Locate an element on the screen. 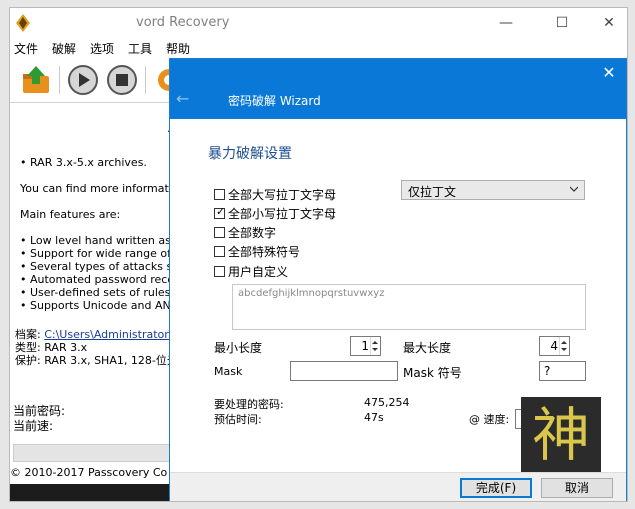 The image size is (635, 509). menu-help: 帮助 is located at coordinates (178, 48).